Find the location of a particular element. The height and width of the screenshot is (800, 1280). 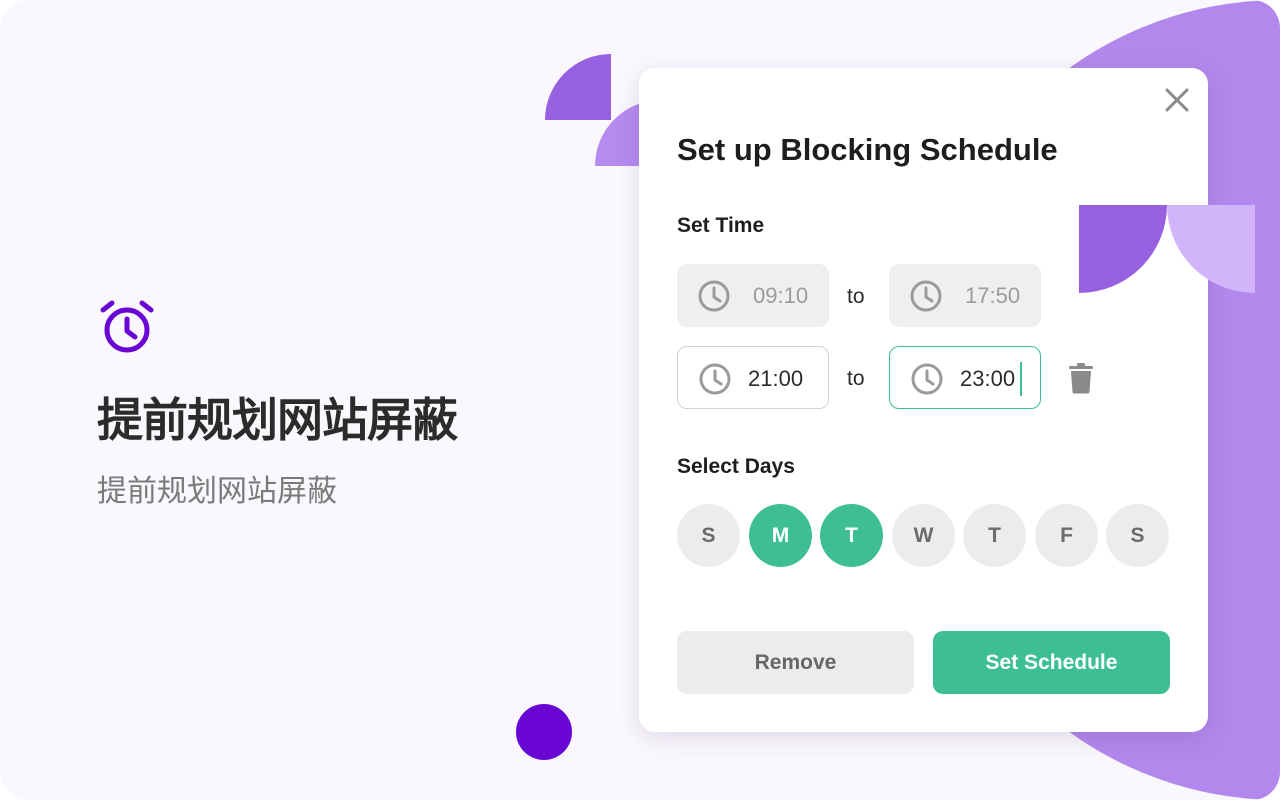

start-time-value: 21:00 is located at coordinates (776, 378).